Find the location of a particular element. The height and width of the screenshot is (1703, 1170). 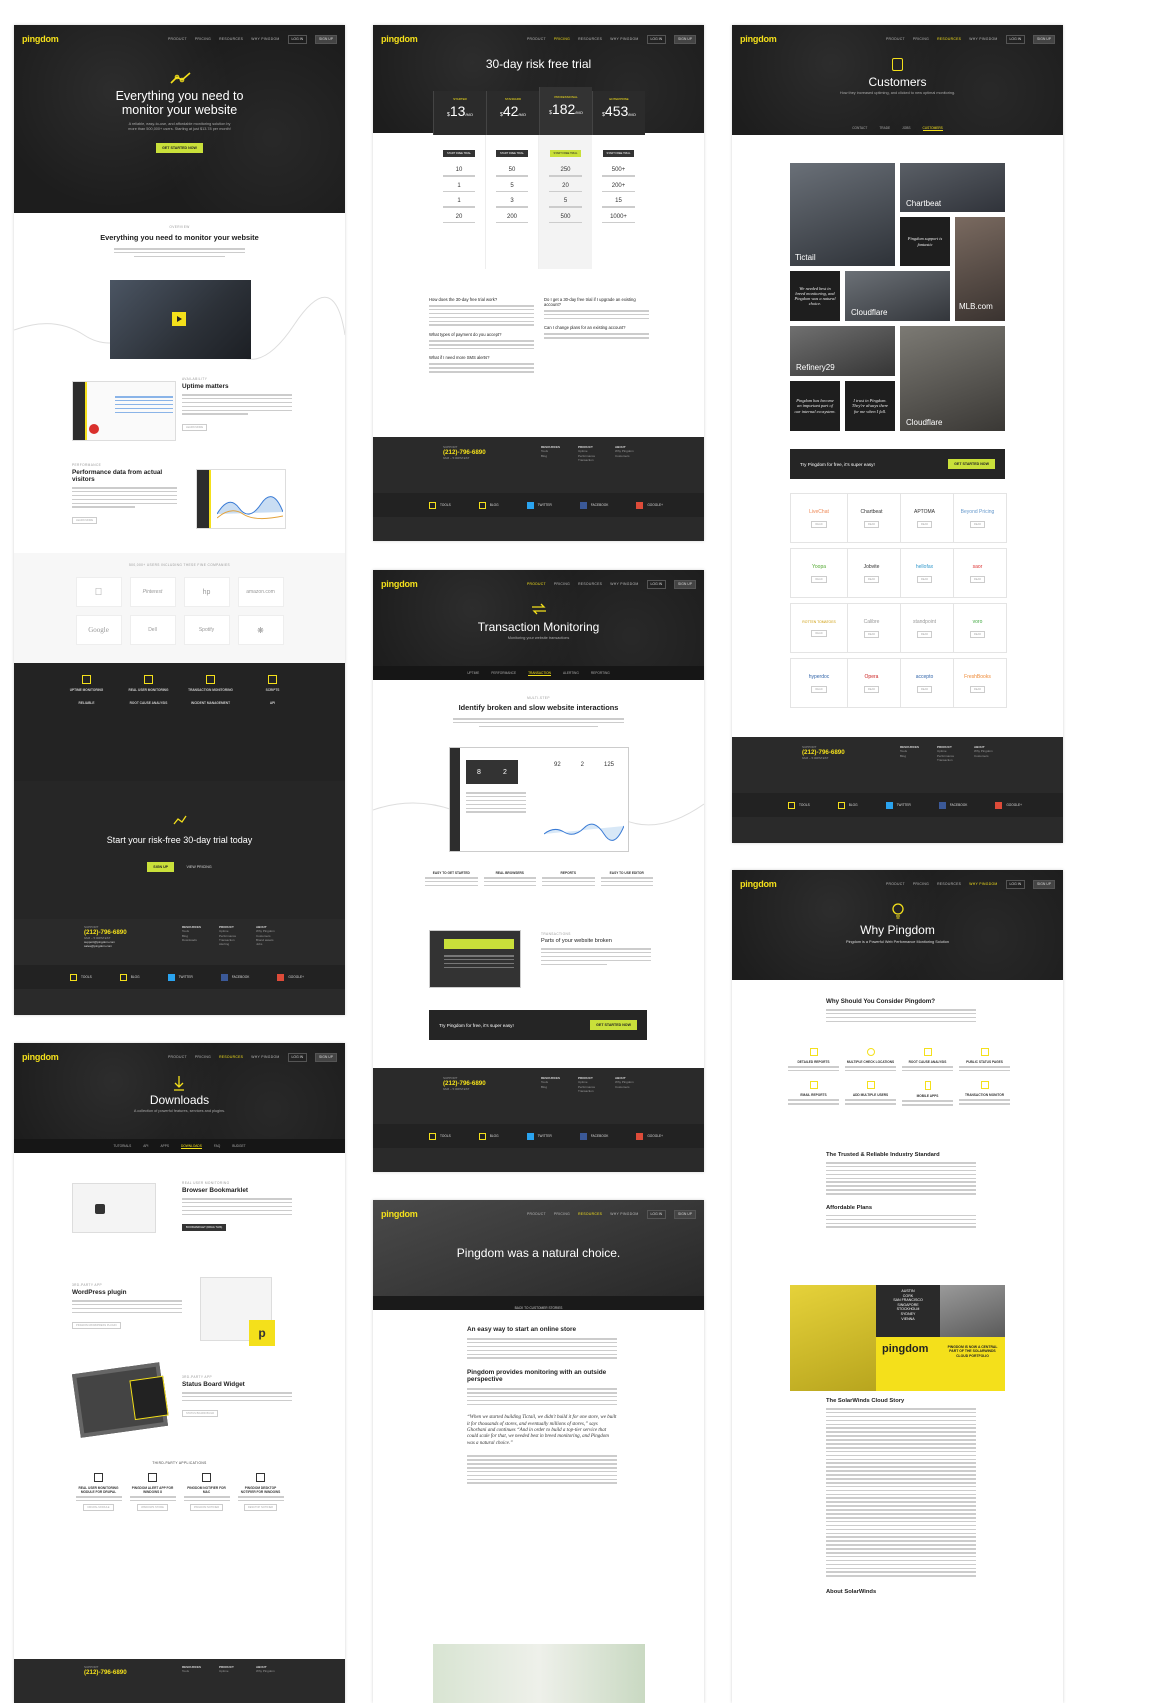

tab-faq: FAQ is located at coordinates (217, 1146).